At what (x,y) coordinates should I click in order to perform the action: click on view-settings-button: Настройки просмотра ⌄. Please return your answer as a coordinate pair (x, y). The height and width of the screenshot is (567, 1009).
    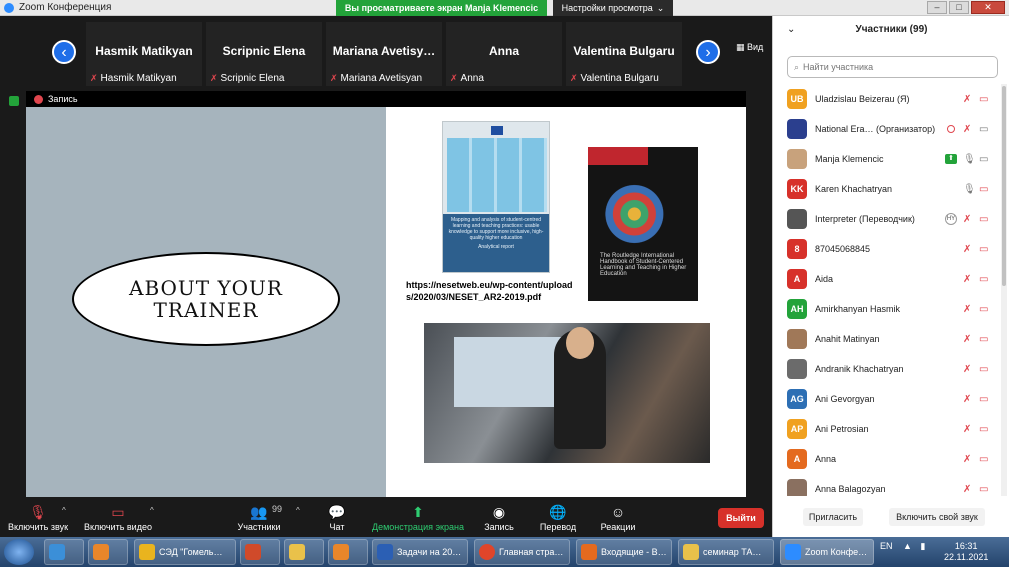
    Looking at the image, I should click on (613, 8).